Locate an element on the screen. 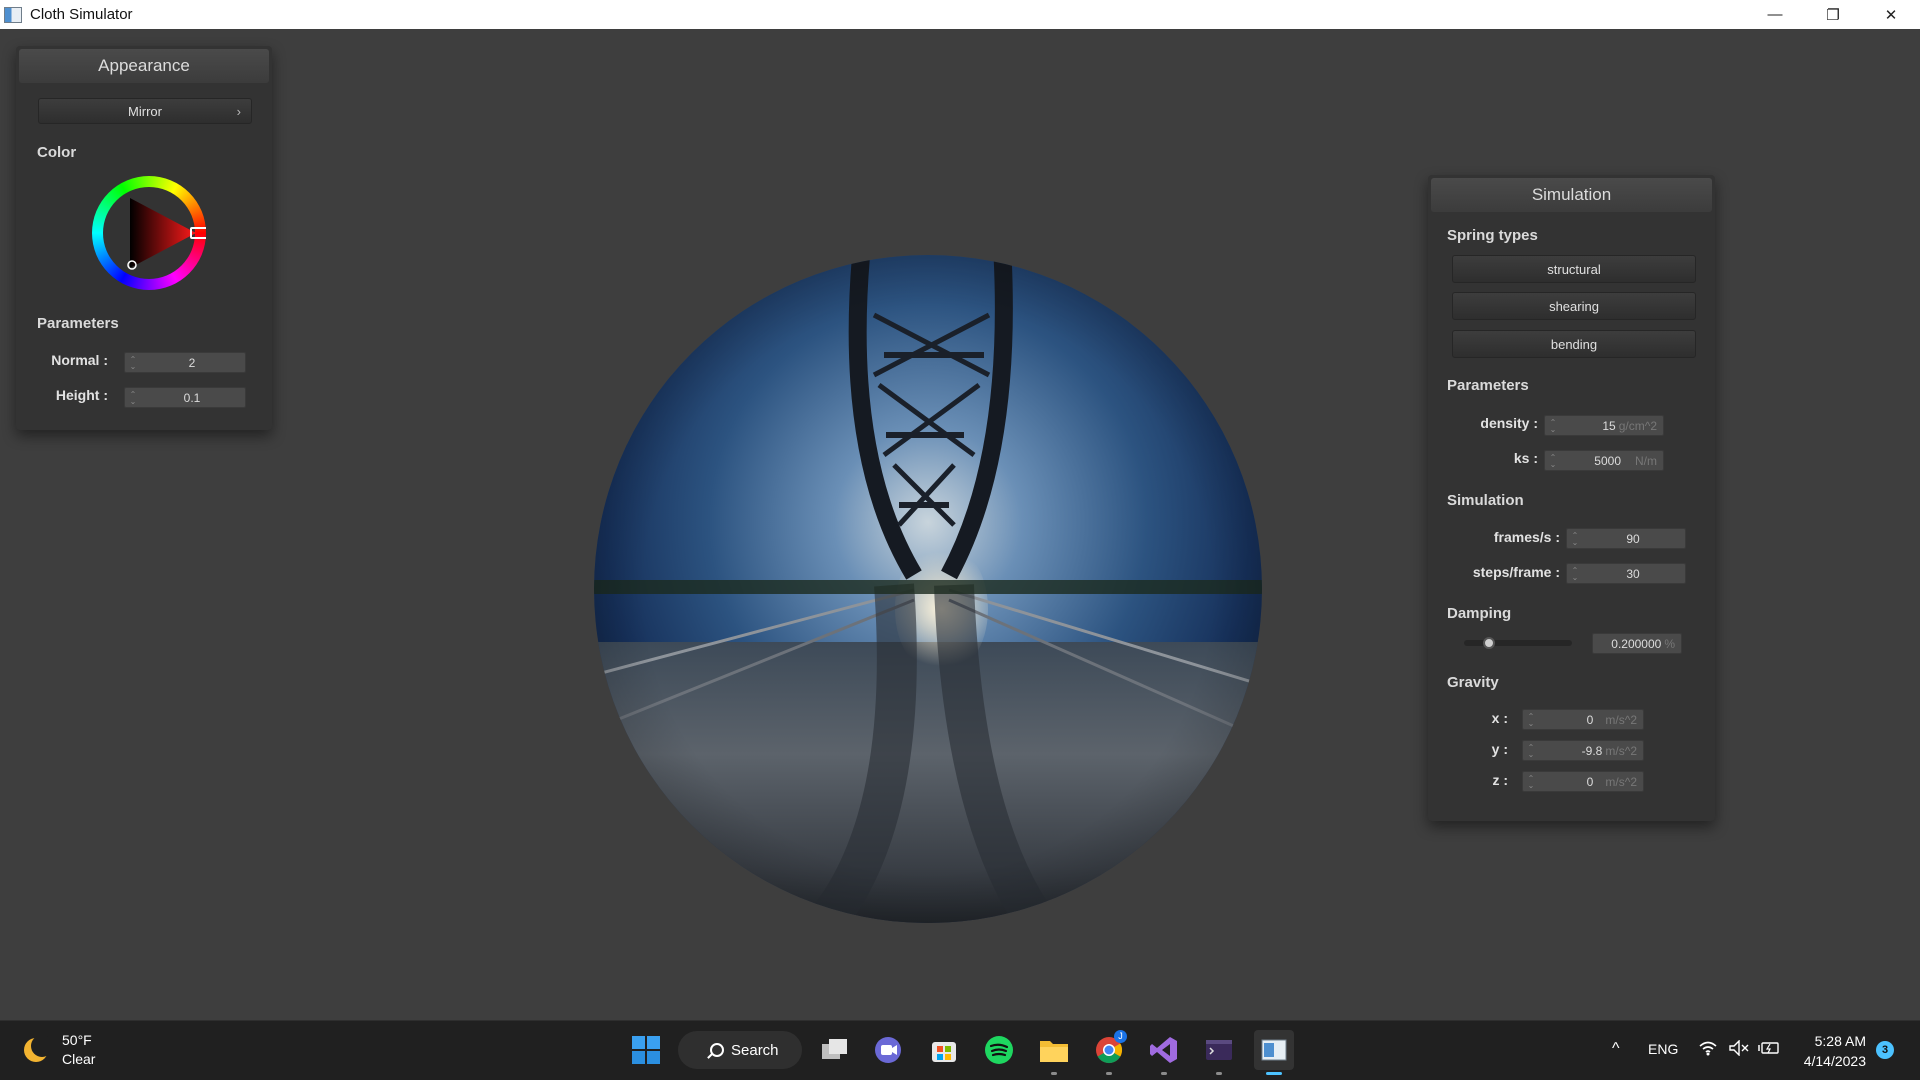 The width and height of the screenshot is (1920, 1080). search-icon is located at coordinates (717, 1050).